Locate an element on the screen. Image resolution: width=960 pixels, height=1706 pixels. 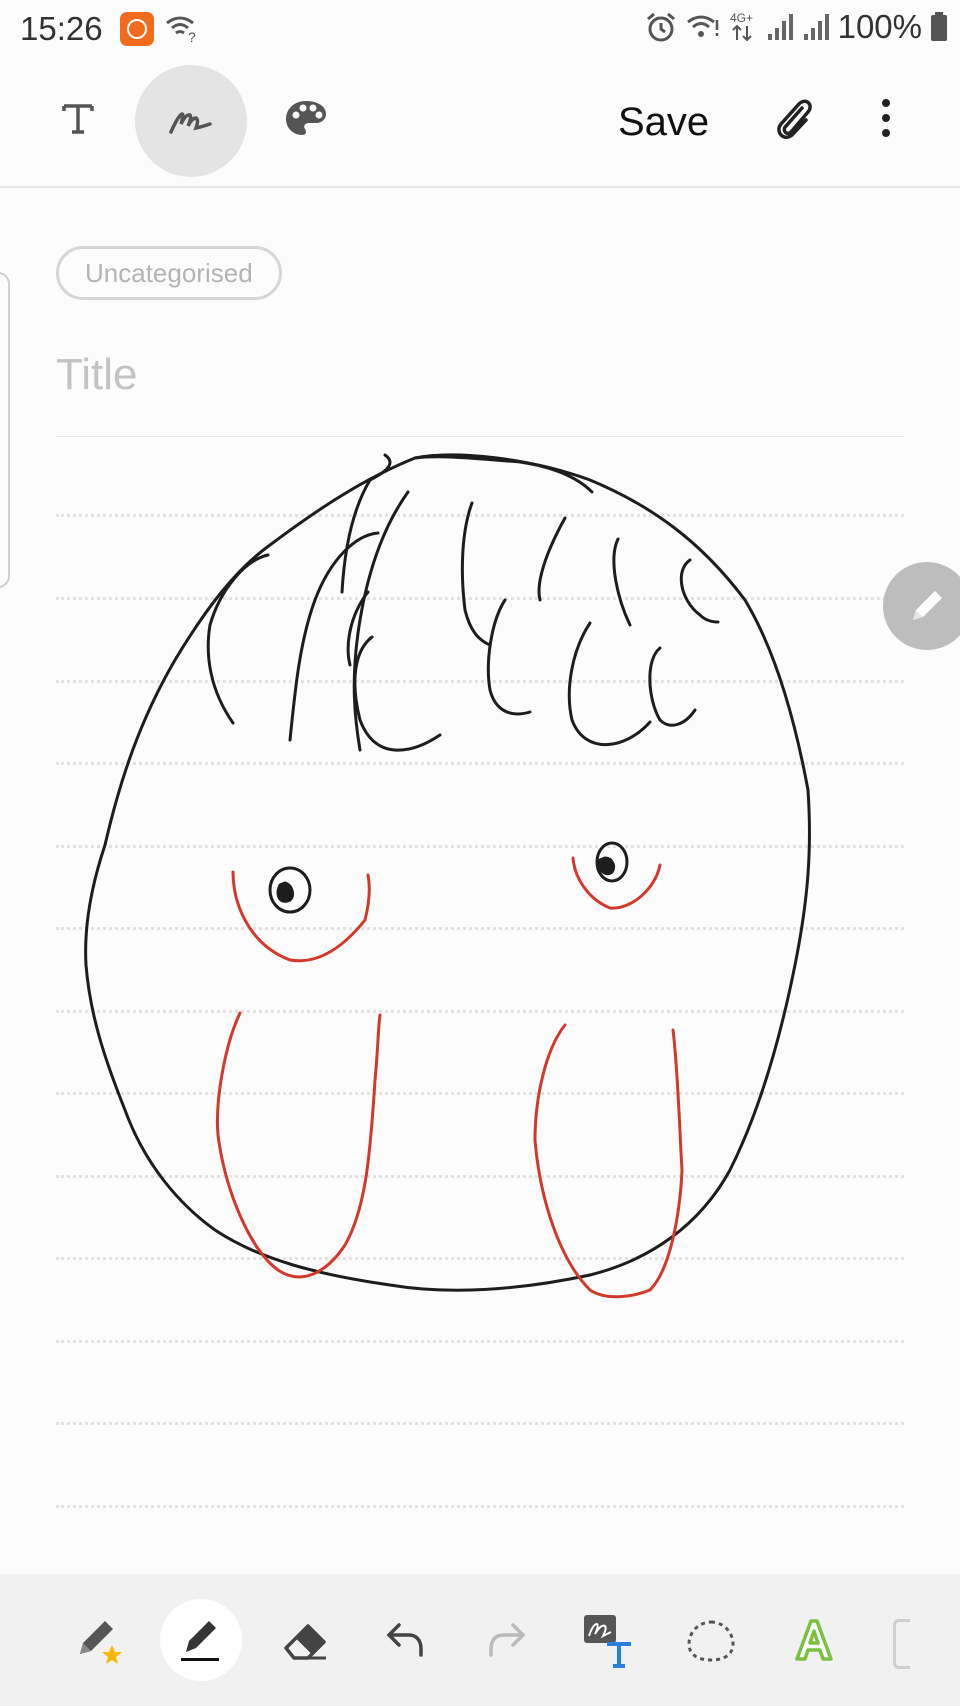
eyes is located at coordinates (448, 877).